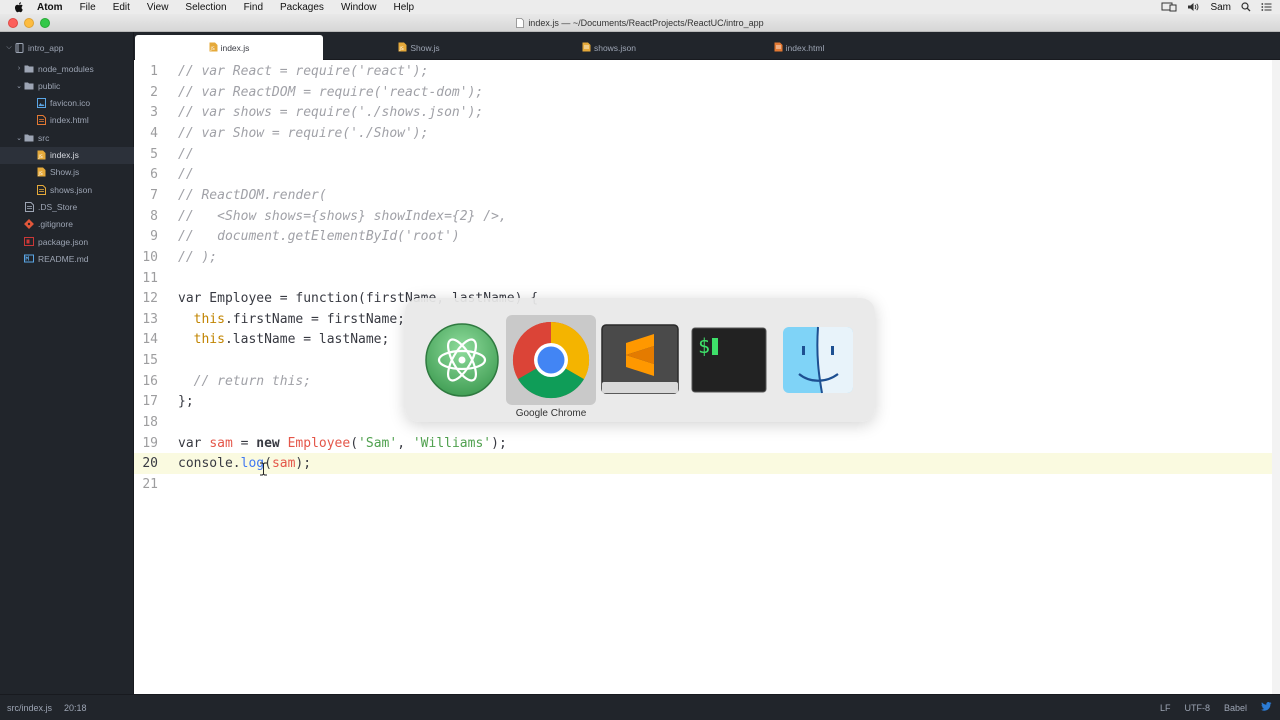  What do you see at coordinates (146, 319) in the screenshot?
I see `line-number: 13` at bounding box center [146, 319].